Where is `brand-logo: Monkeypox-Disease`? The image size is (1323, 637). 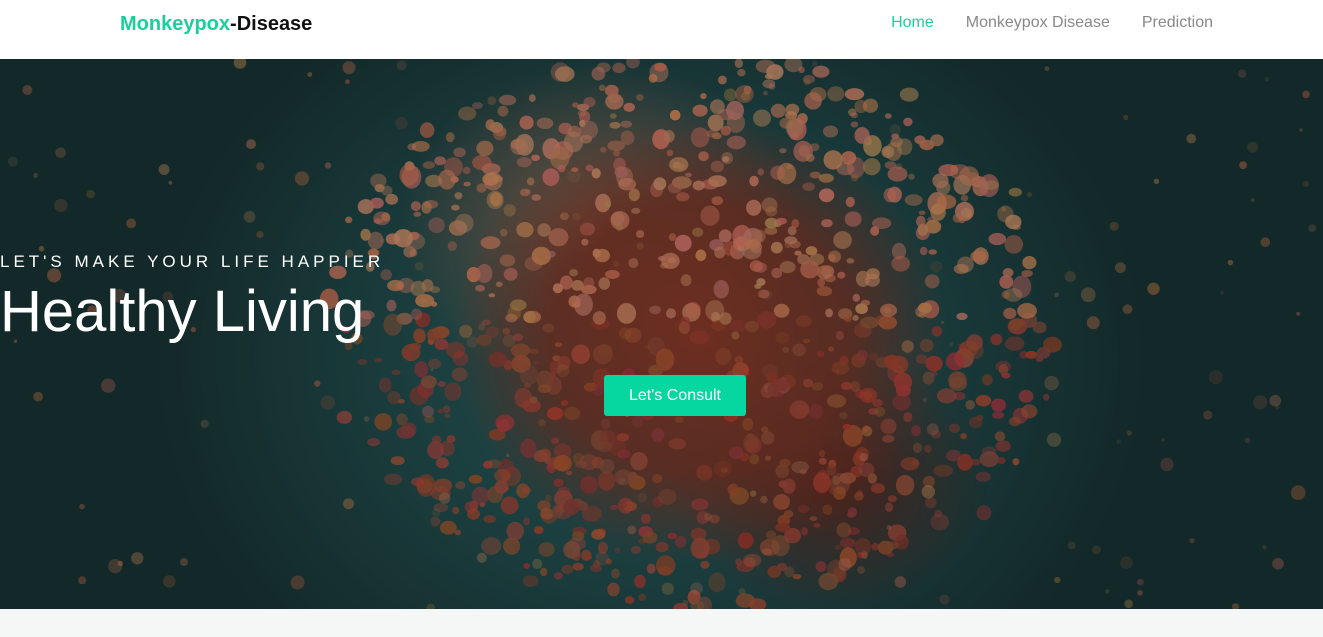
brand-logo: Monkeypox-Disease is located at coordinates (216, 24).